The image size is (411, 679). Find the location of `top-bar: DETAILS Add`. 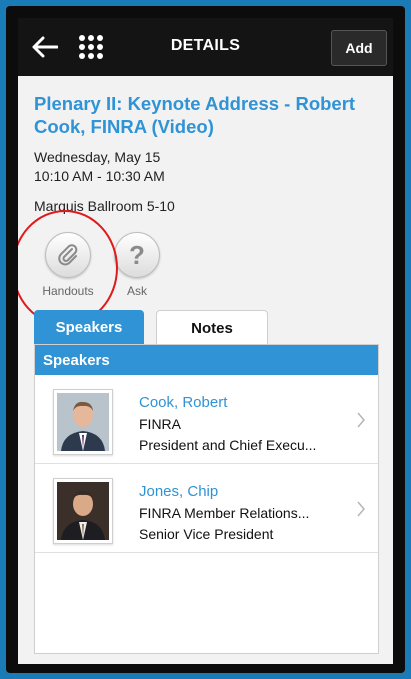

top-bar: DETAILS Add is located at coordinates (205, 47).